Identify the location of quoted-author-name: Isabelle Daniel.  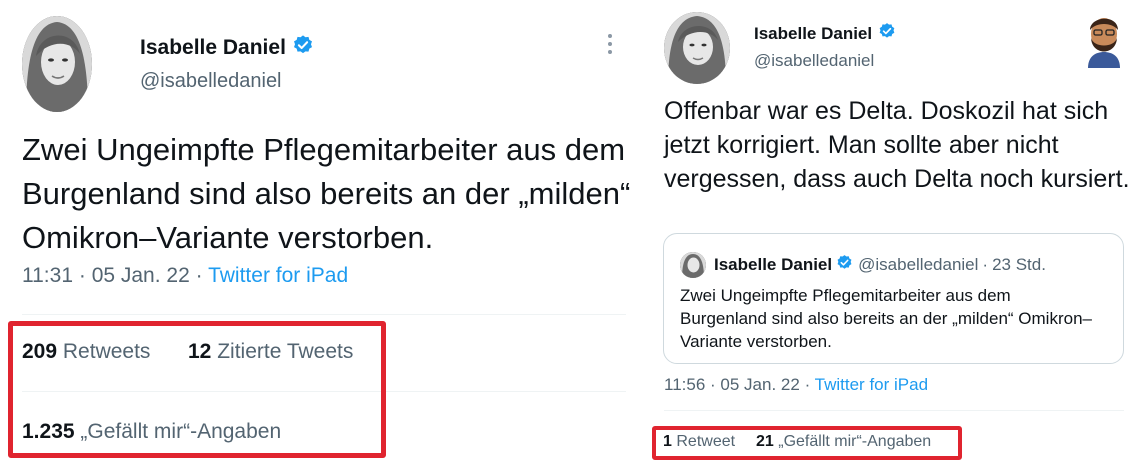
(773, 264).